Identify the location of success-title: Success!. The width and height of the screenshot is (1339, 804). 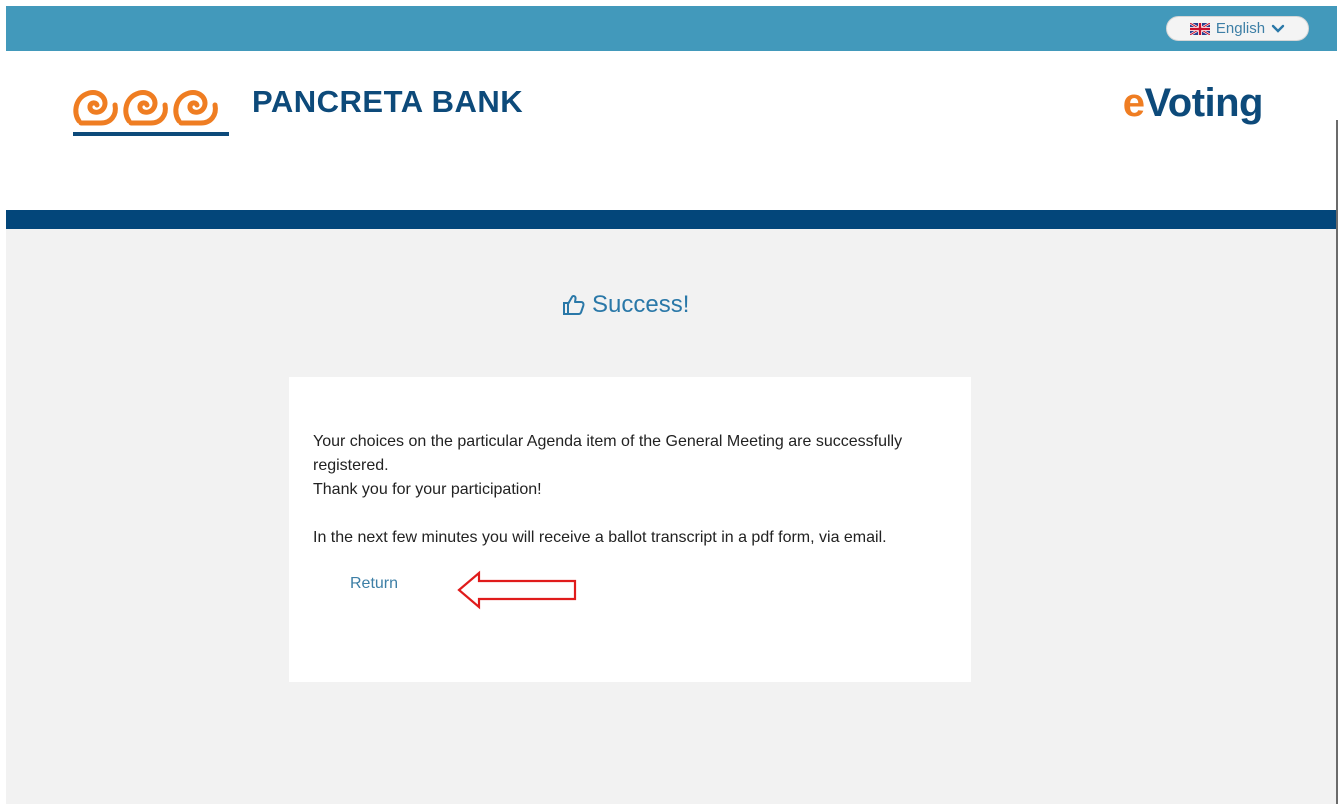
(641, 304).